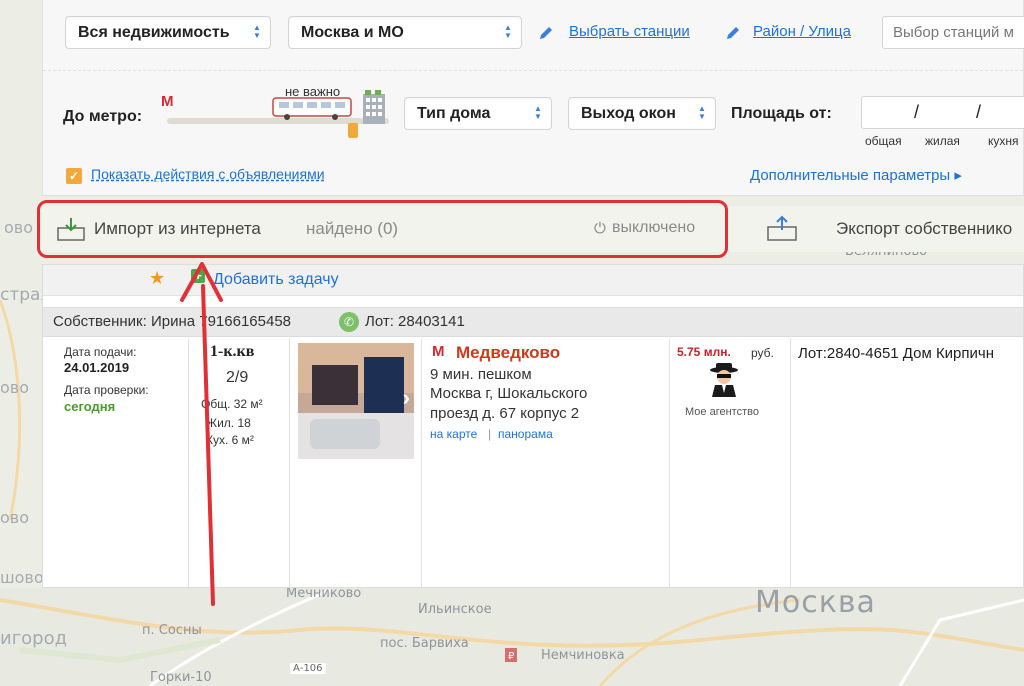 The width and height of the screenshot is (1024, 686). What do you see at coordinates (629, 31) in the screenshot?
I see `select-stations-link: Выбрать станции` at bounding box center [629, 31].